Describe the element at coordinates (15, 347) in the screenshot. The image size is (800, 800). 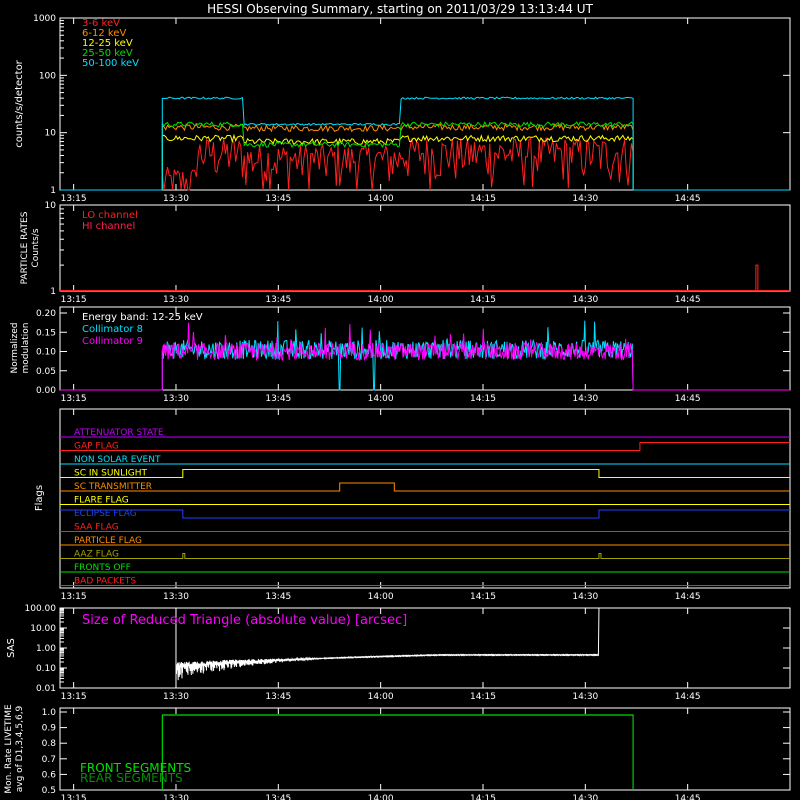
I see `panel-3-ylabel-line1: Normalized` at that location.